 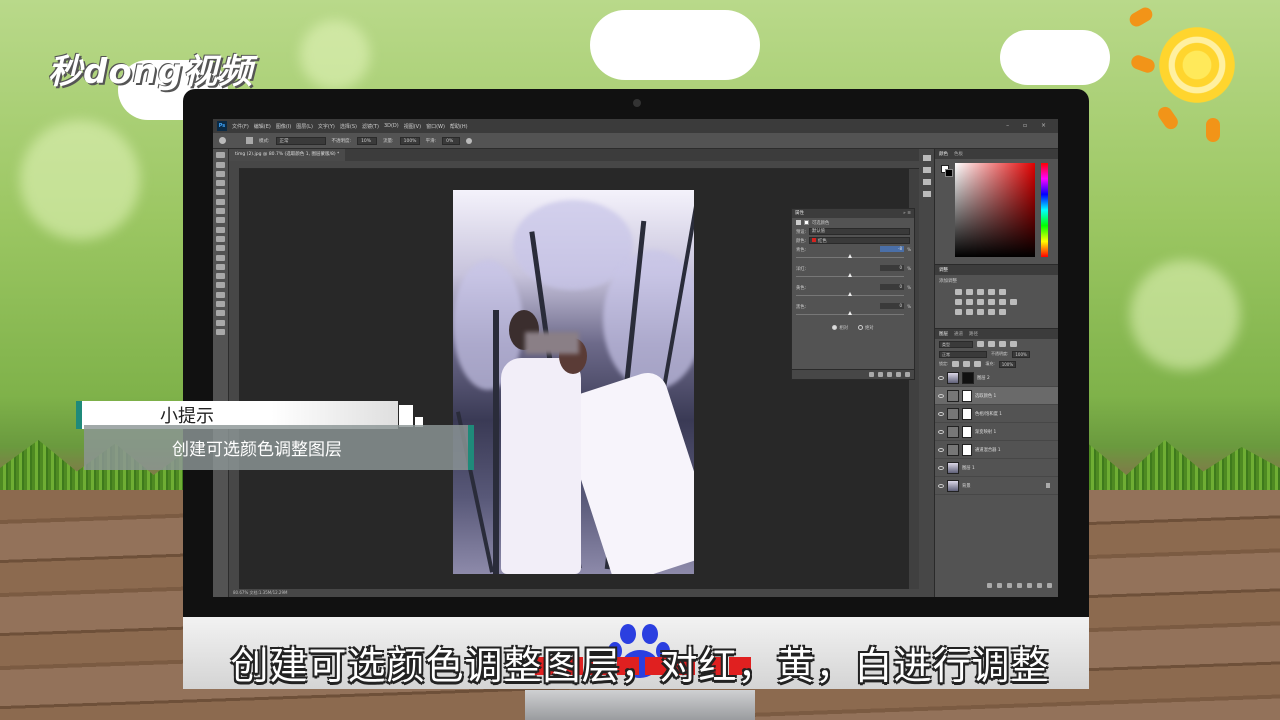 What do you see at coordinates (926, 170) in the screenshot?
I see `character-icon` at bounding box center [926, 170].